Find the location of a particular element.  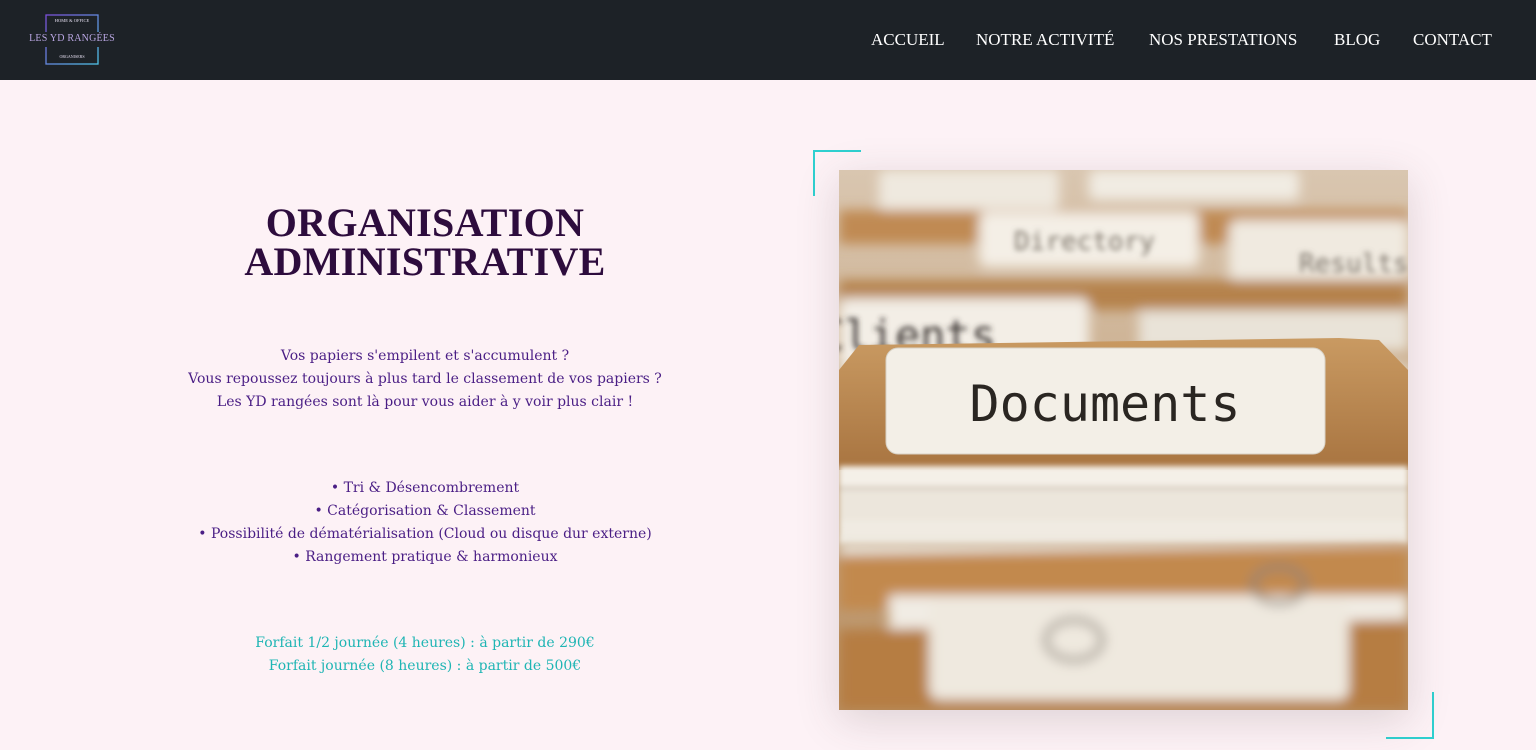

site-logo: HOME & OFFICE LES YD RANGÉES ORGANISERS is located at coordinates (72, 40).